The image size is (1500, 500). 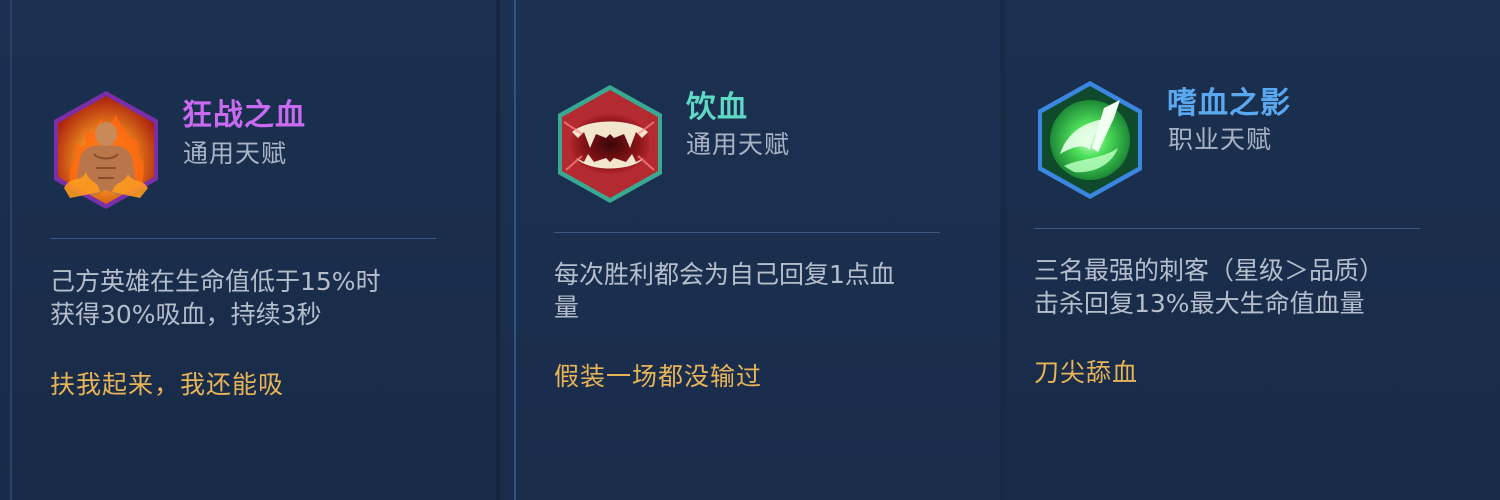 What do you see at coordinates (724, 274) in the screenshot?
I see `description-line: 每次胜利都会为自己回复1点血` at bounding box center [724, 274].